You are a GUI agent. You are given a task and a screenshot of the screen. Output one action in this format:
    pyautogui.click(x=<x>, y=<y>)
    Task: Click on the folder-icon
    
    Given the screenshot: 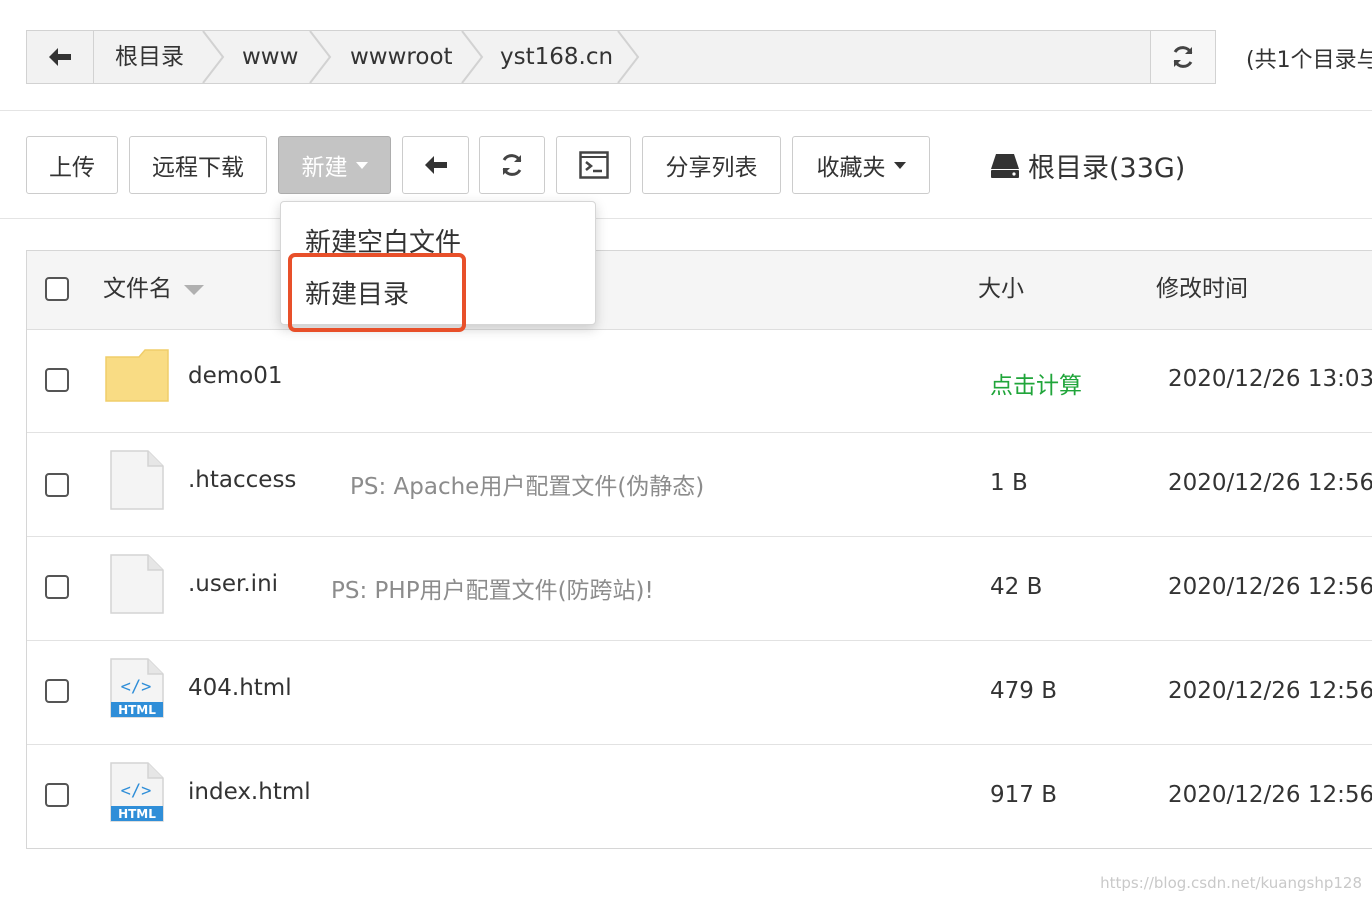 What is the action you would take?
    pyautogui.click(x=137, y=375)
    